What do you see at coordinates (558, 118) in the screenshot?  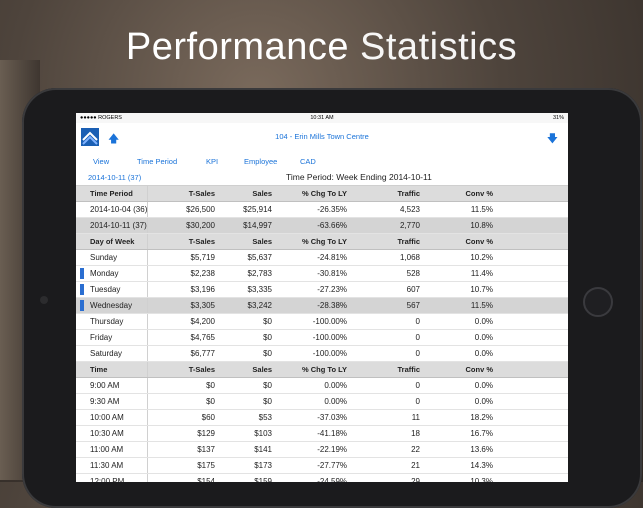 I see `battery-level: 31%` at bounding box center [558, 118].